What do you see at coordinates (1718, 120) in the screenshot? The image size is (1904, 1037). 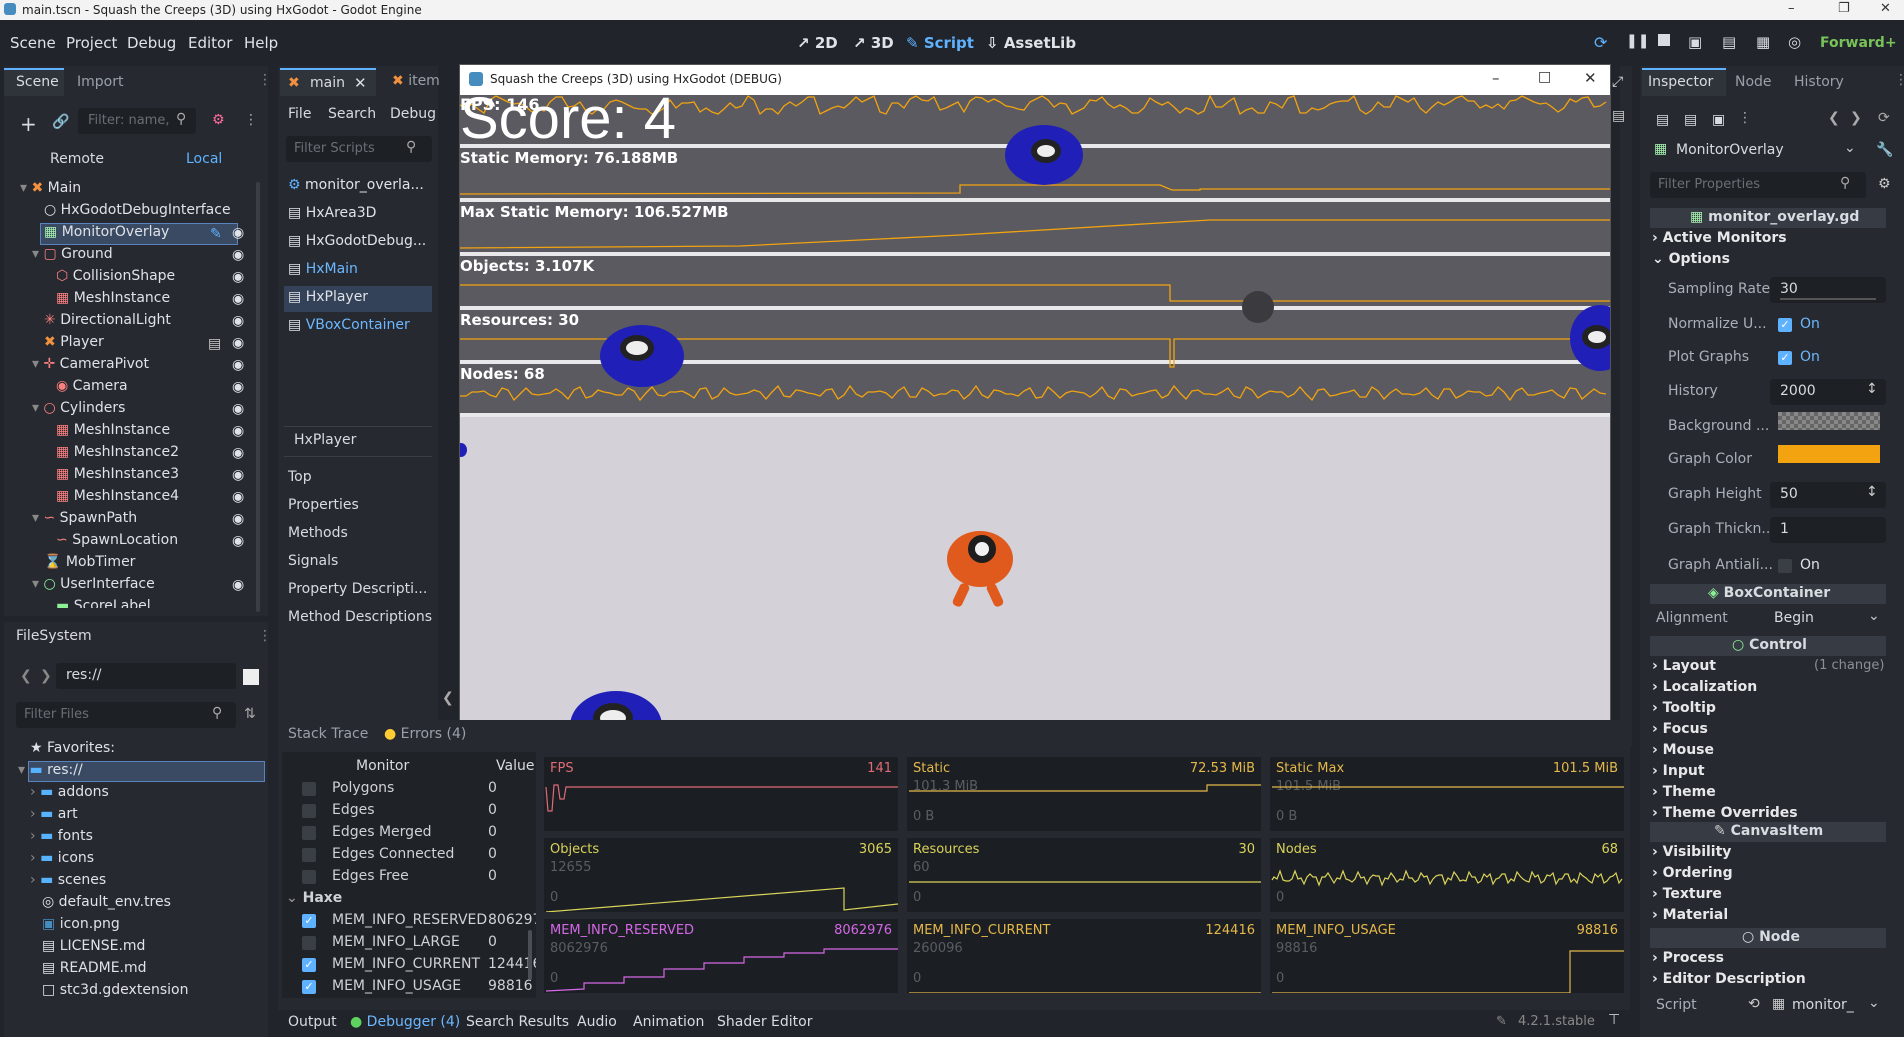 I see `save-resource-icon: ▣` at bounding box center [1718, 120].